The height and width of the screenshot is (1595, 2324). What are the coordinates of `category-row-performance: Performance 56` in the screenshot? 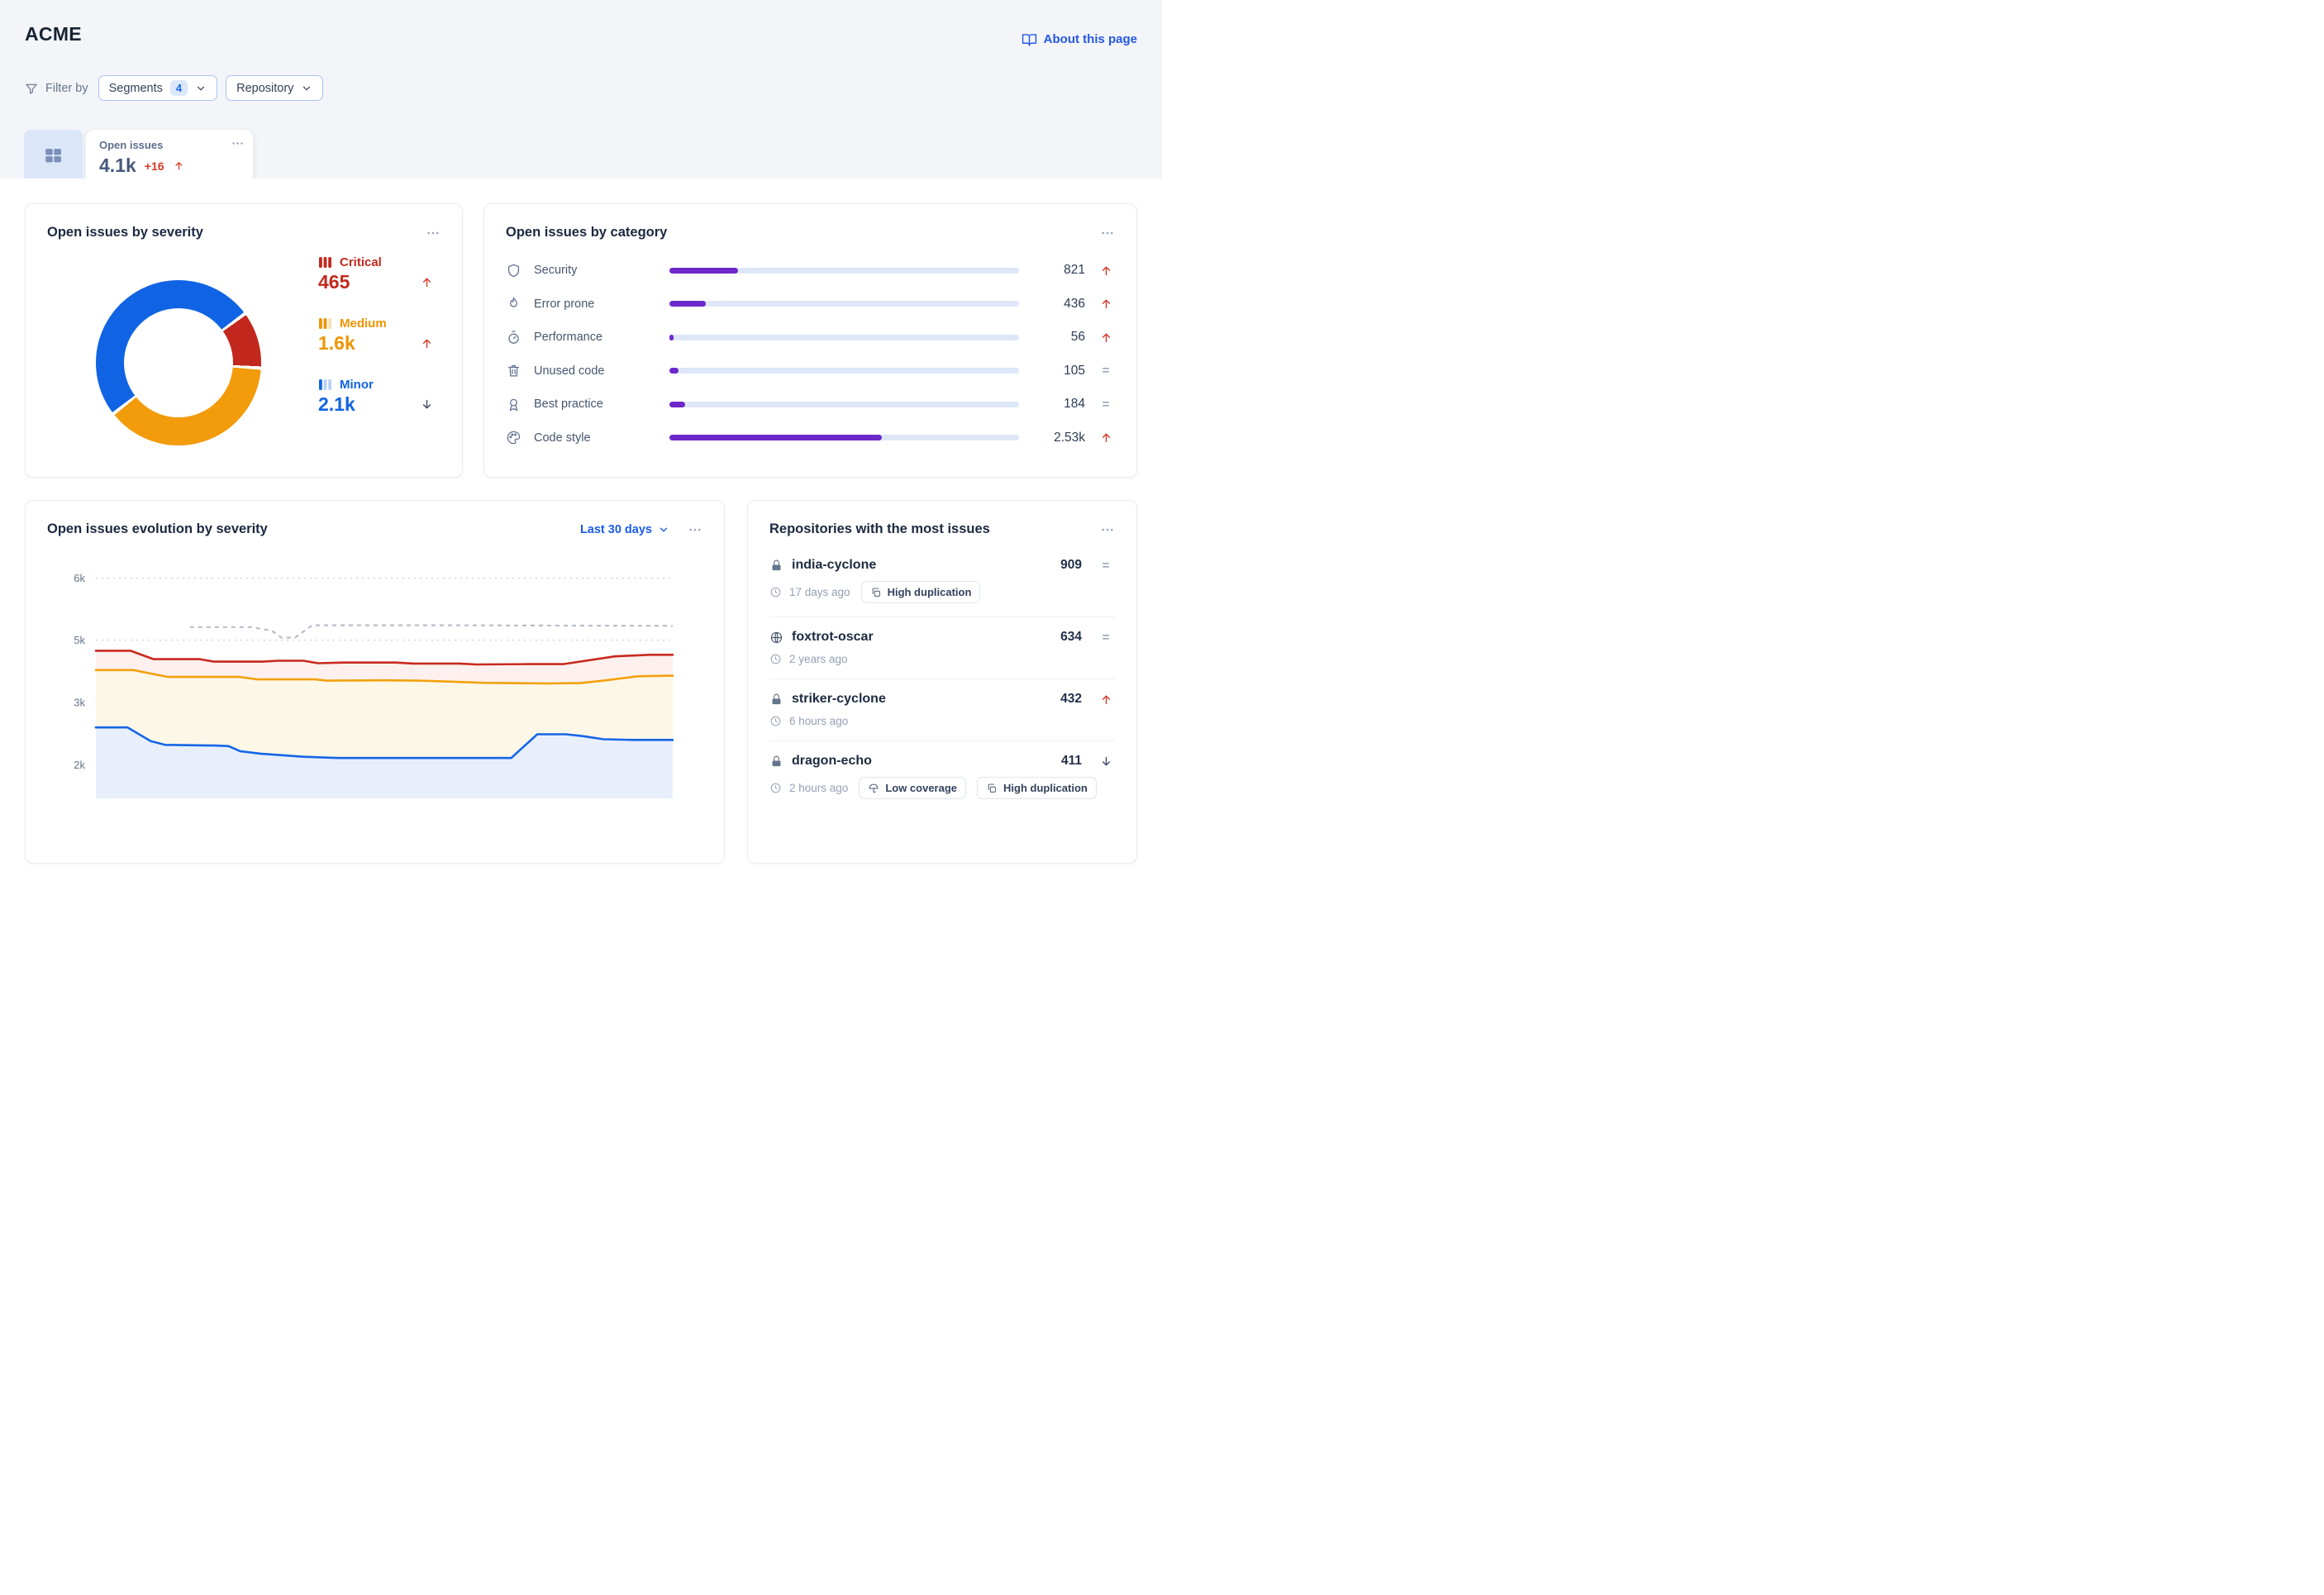 It's located at (810, 338).